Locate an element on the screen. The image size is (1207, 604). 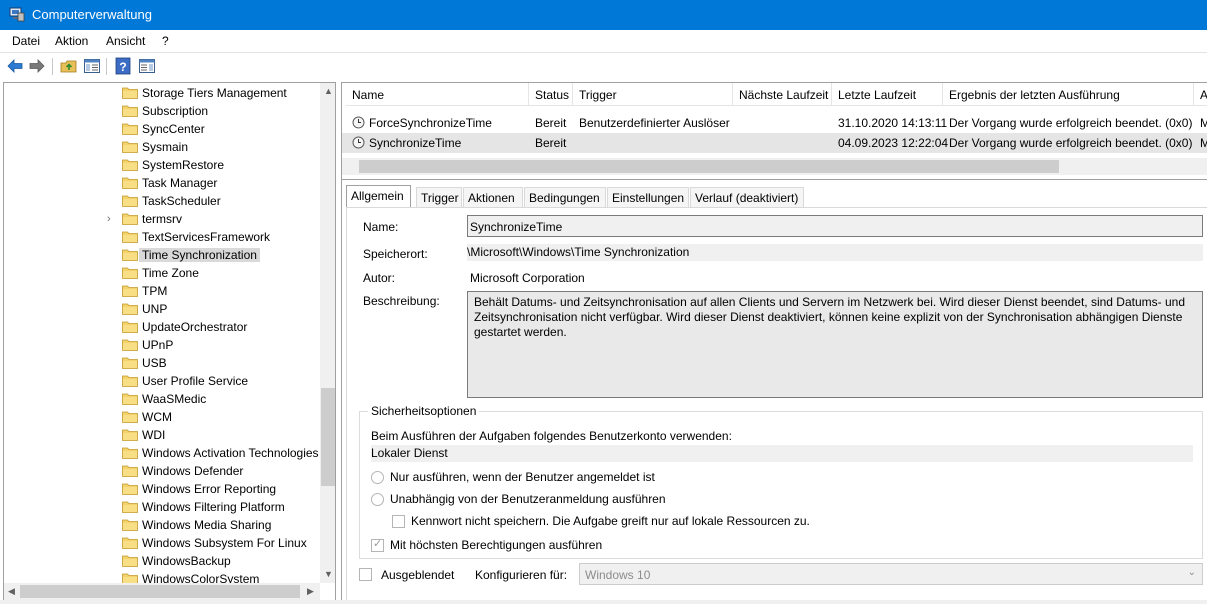
scroll-left-arrow-icon: ◀ is located at coordinates (11, 591).